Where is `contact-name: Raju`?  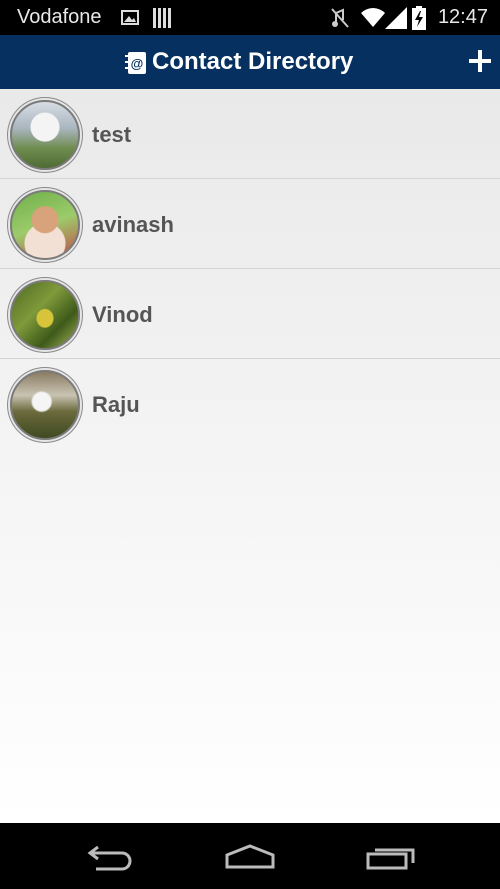
contact-name: Raju is located at coordinates (116, 404).